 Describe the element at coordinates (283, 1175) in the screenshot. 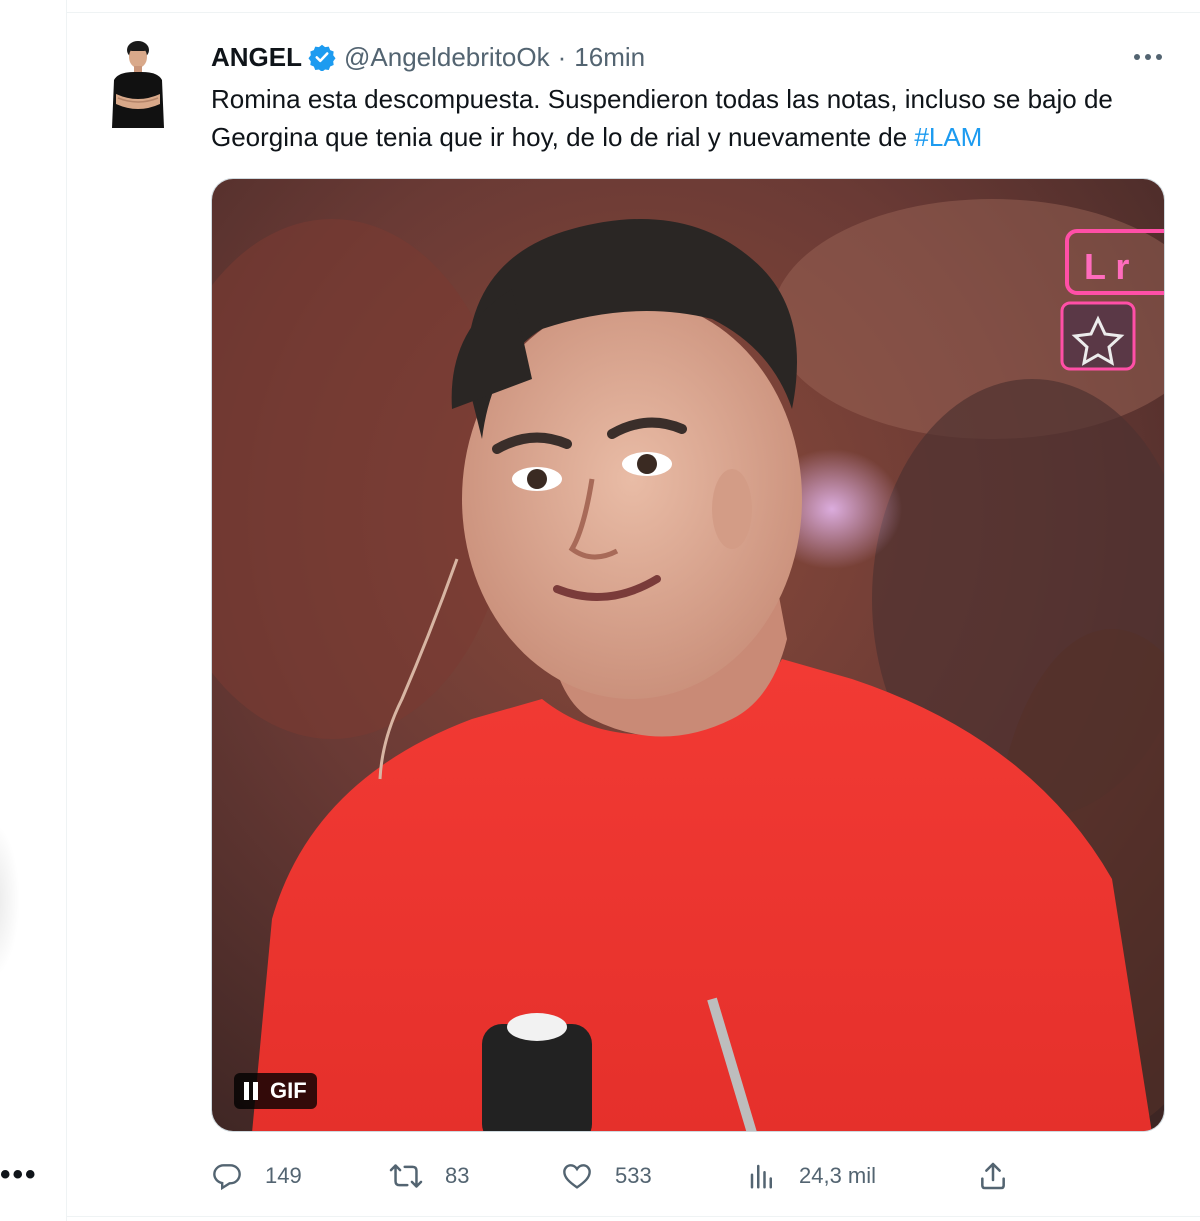

I see `reply-count: 149` at that location.